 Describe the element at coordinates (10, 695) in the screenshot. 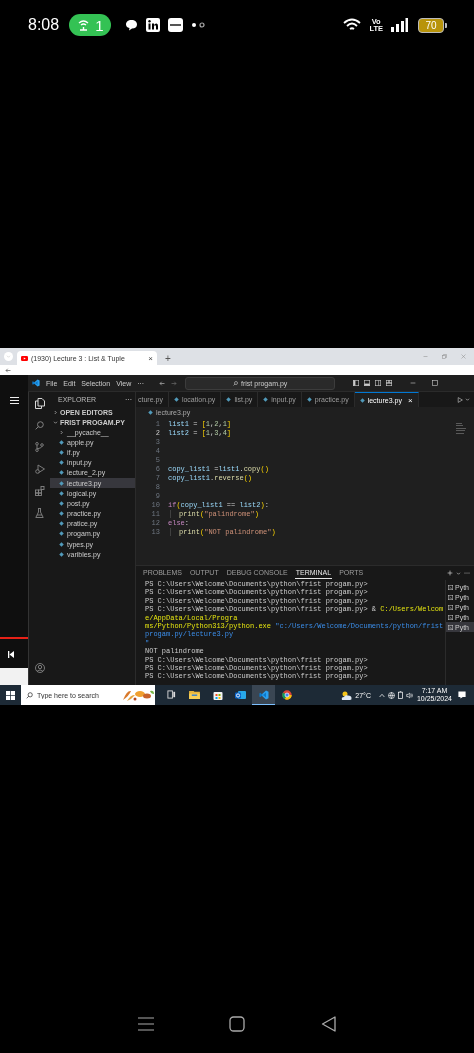

I see `windows-logo-icon` at that location.